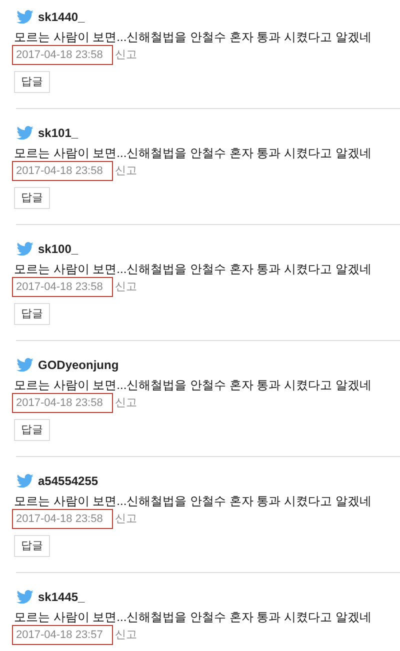 The width and height of the screenshot is (400, 651). I want to click on username: sk100_, so click(58, 249).